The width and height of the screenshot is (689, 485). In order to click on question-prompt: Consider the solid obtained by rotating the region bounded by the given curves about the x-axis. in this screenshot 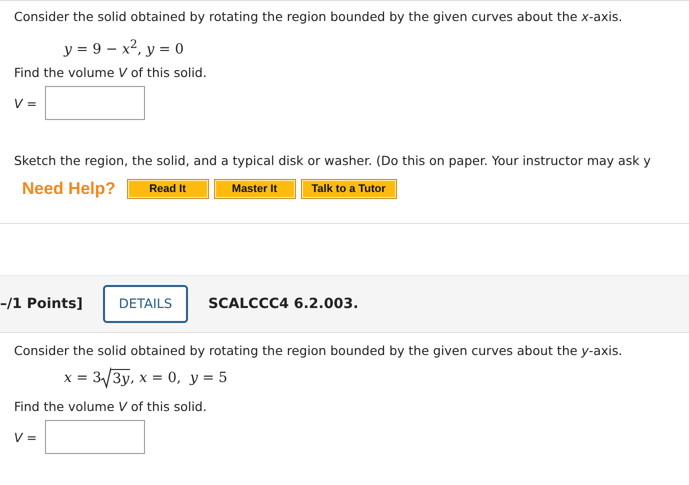, I will do `click(319, 16)`.